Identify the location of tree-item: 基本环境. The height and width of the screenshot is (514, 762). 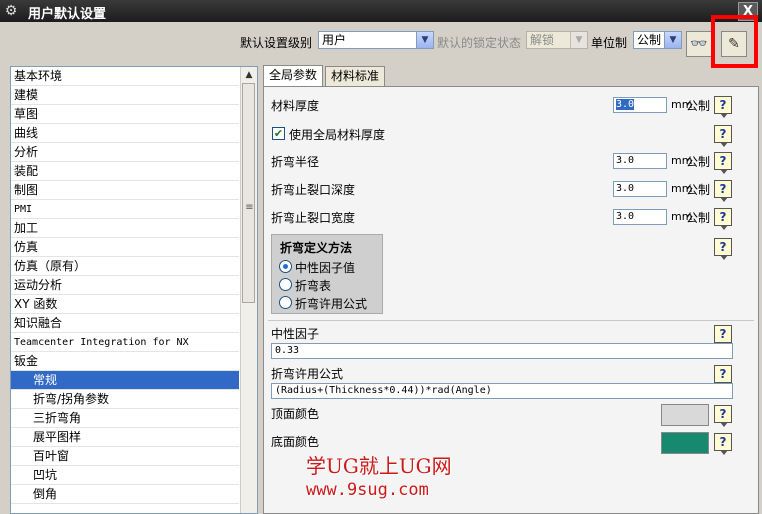
(125, 76).